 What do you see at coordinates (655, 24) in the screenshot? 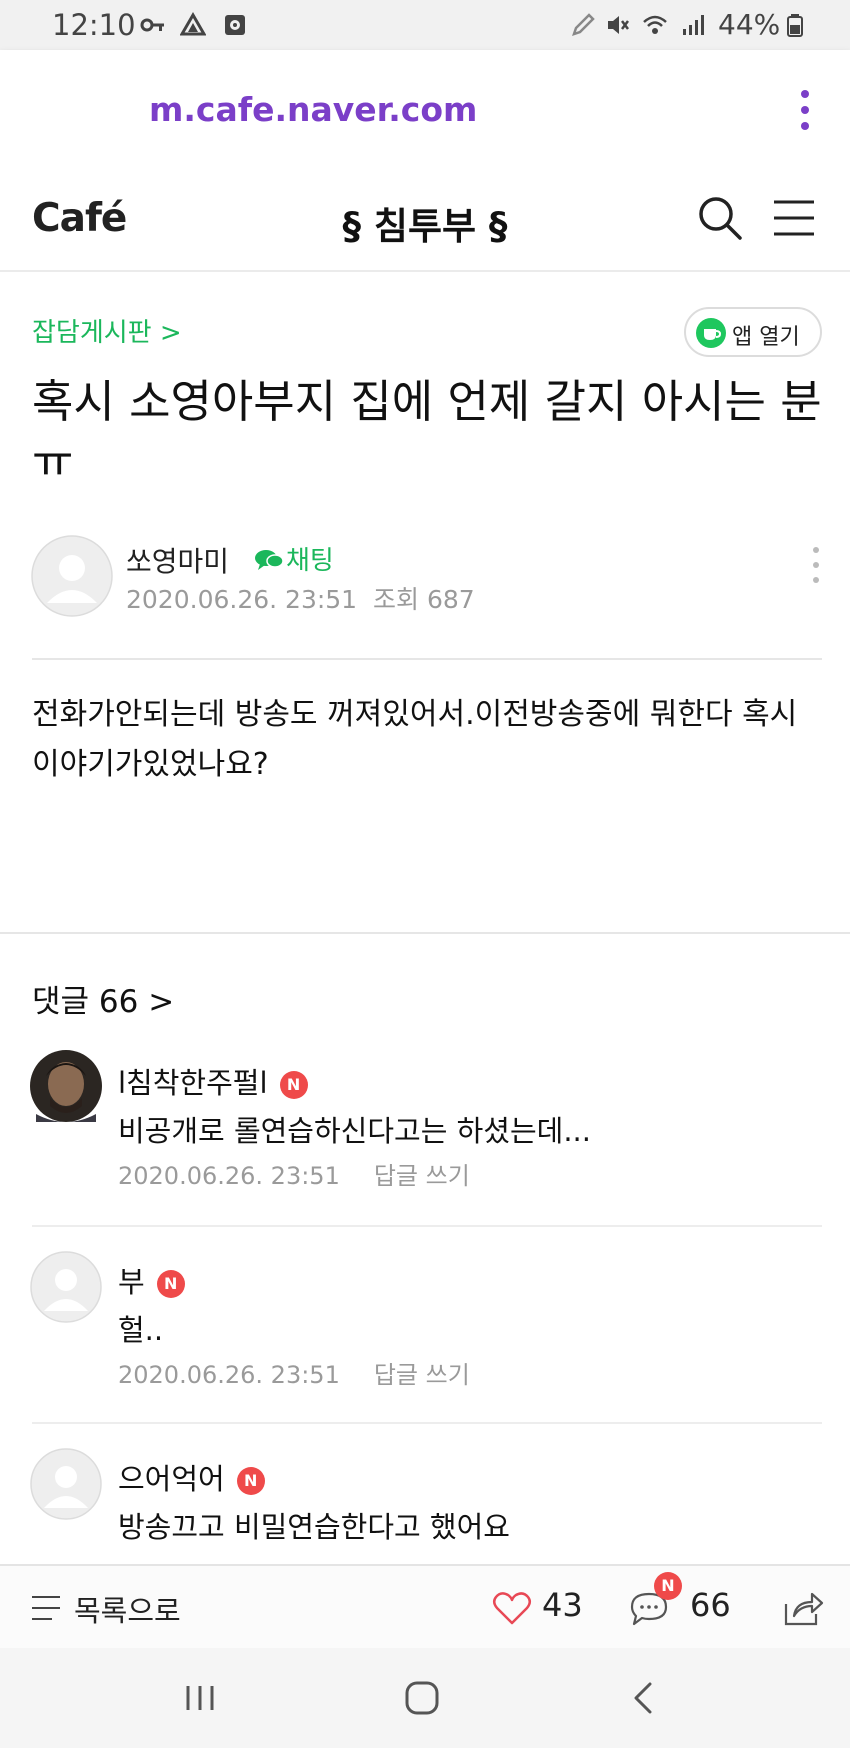
I see `wifi-icon` at bounding box center [655, 24].